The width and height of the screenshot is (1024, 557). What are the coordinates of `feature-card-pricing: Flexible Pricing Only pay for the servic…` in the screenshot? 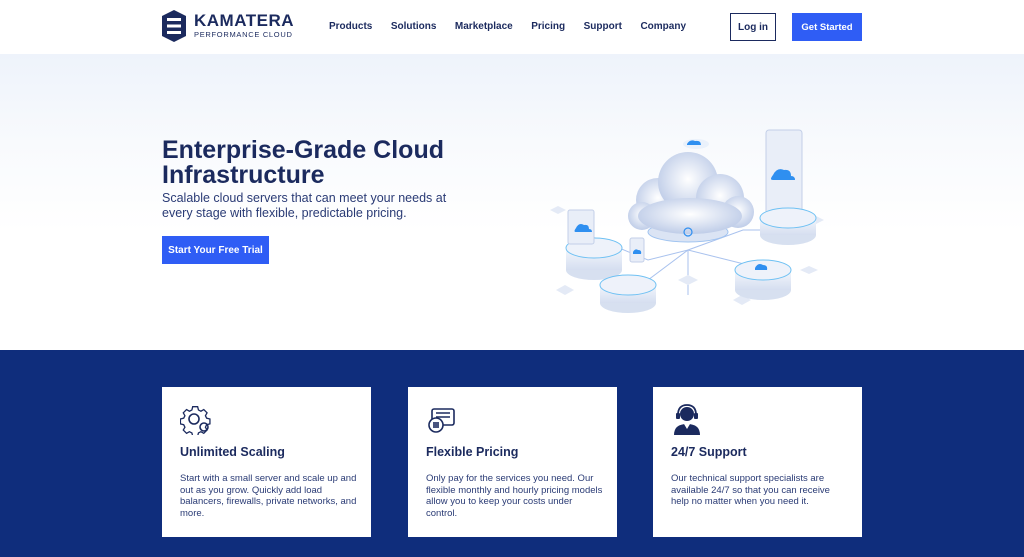 It's located at (512, 462).